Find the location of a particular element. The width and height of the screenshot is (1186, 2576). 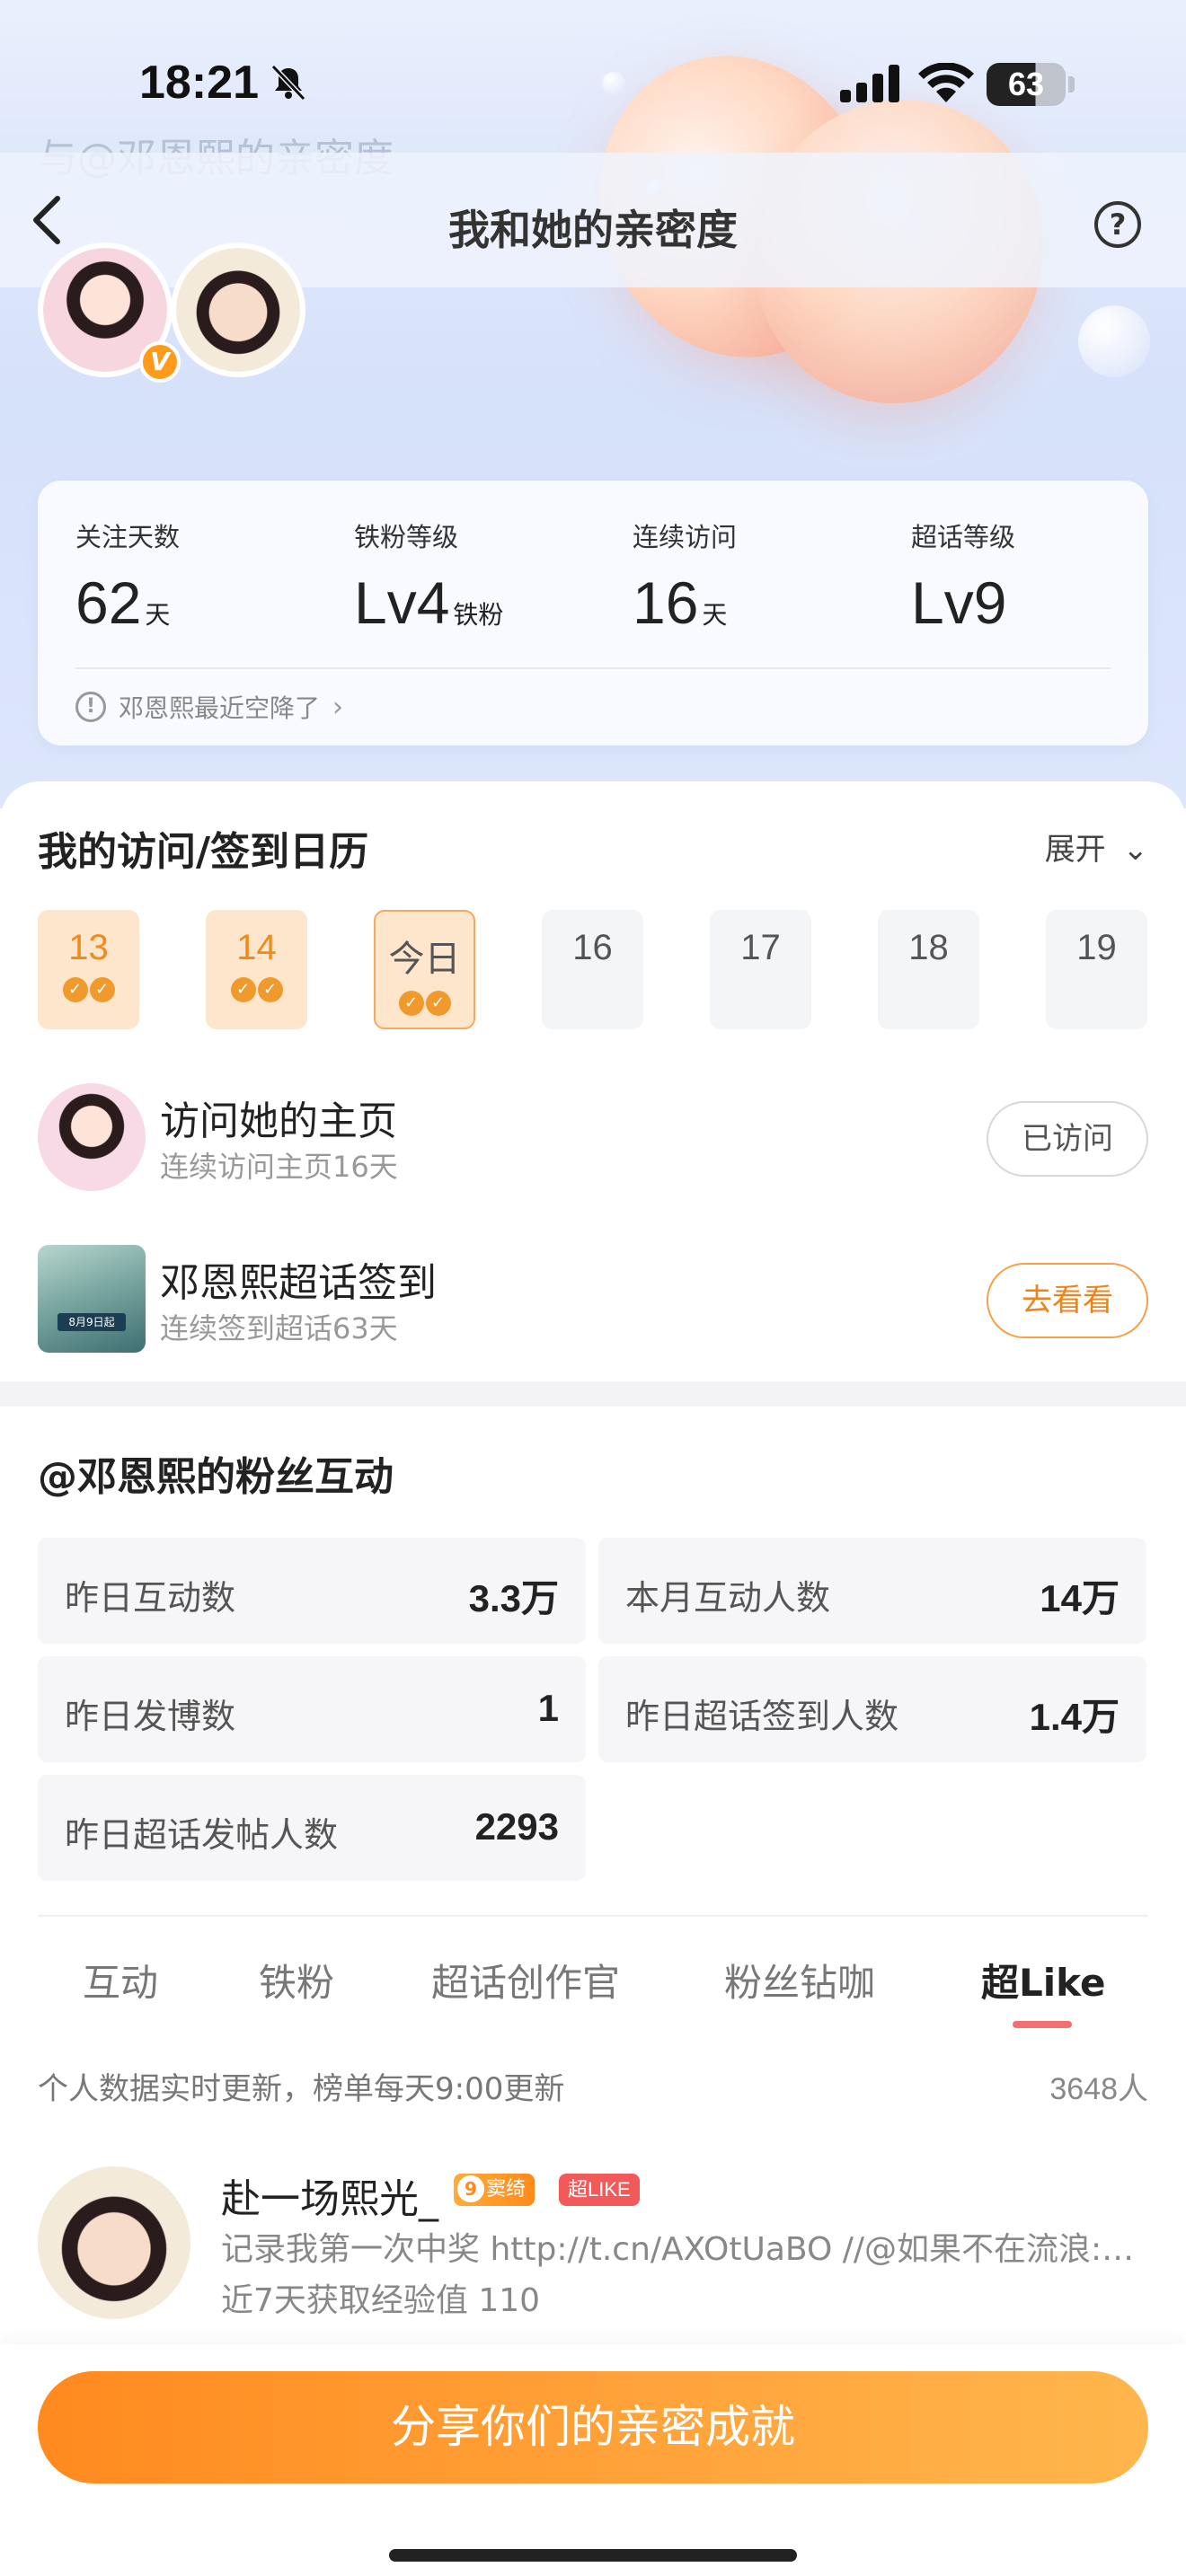

task-subtitle: 连续签到超话63天 is located at coordinates (279, 1328).